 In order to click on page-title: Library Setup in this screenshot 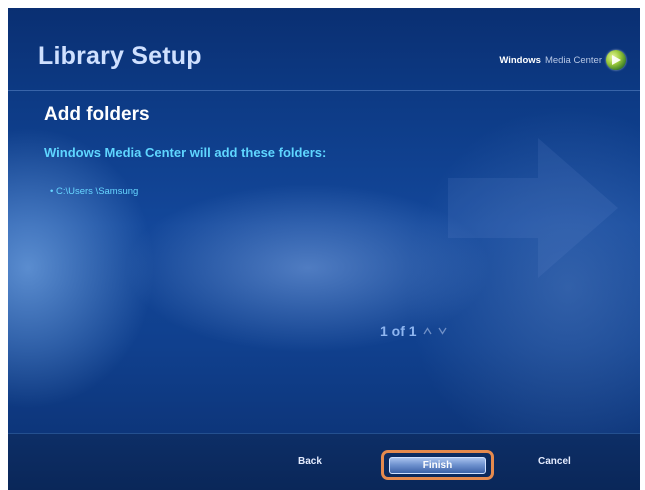, I will do `click(120, 56)`.